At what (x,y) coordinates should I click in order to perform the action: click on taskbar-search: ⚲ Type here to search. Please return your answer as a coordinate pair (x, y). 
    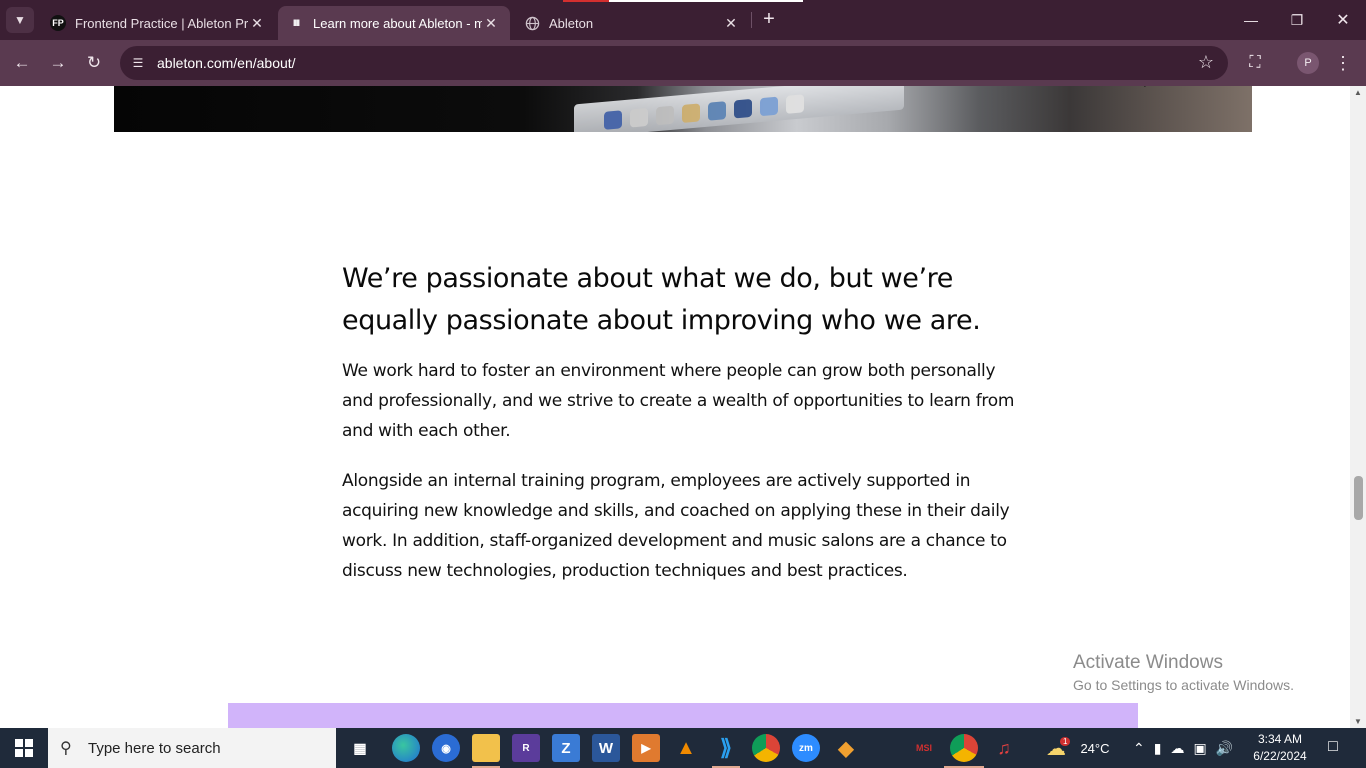
    Looking at the image, I should click on (192, 748).